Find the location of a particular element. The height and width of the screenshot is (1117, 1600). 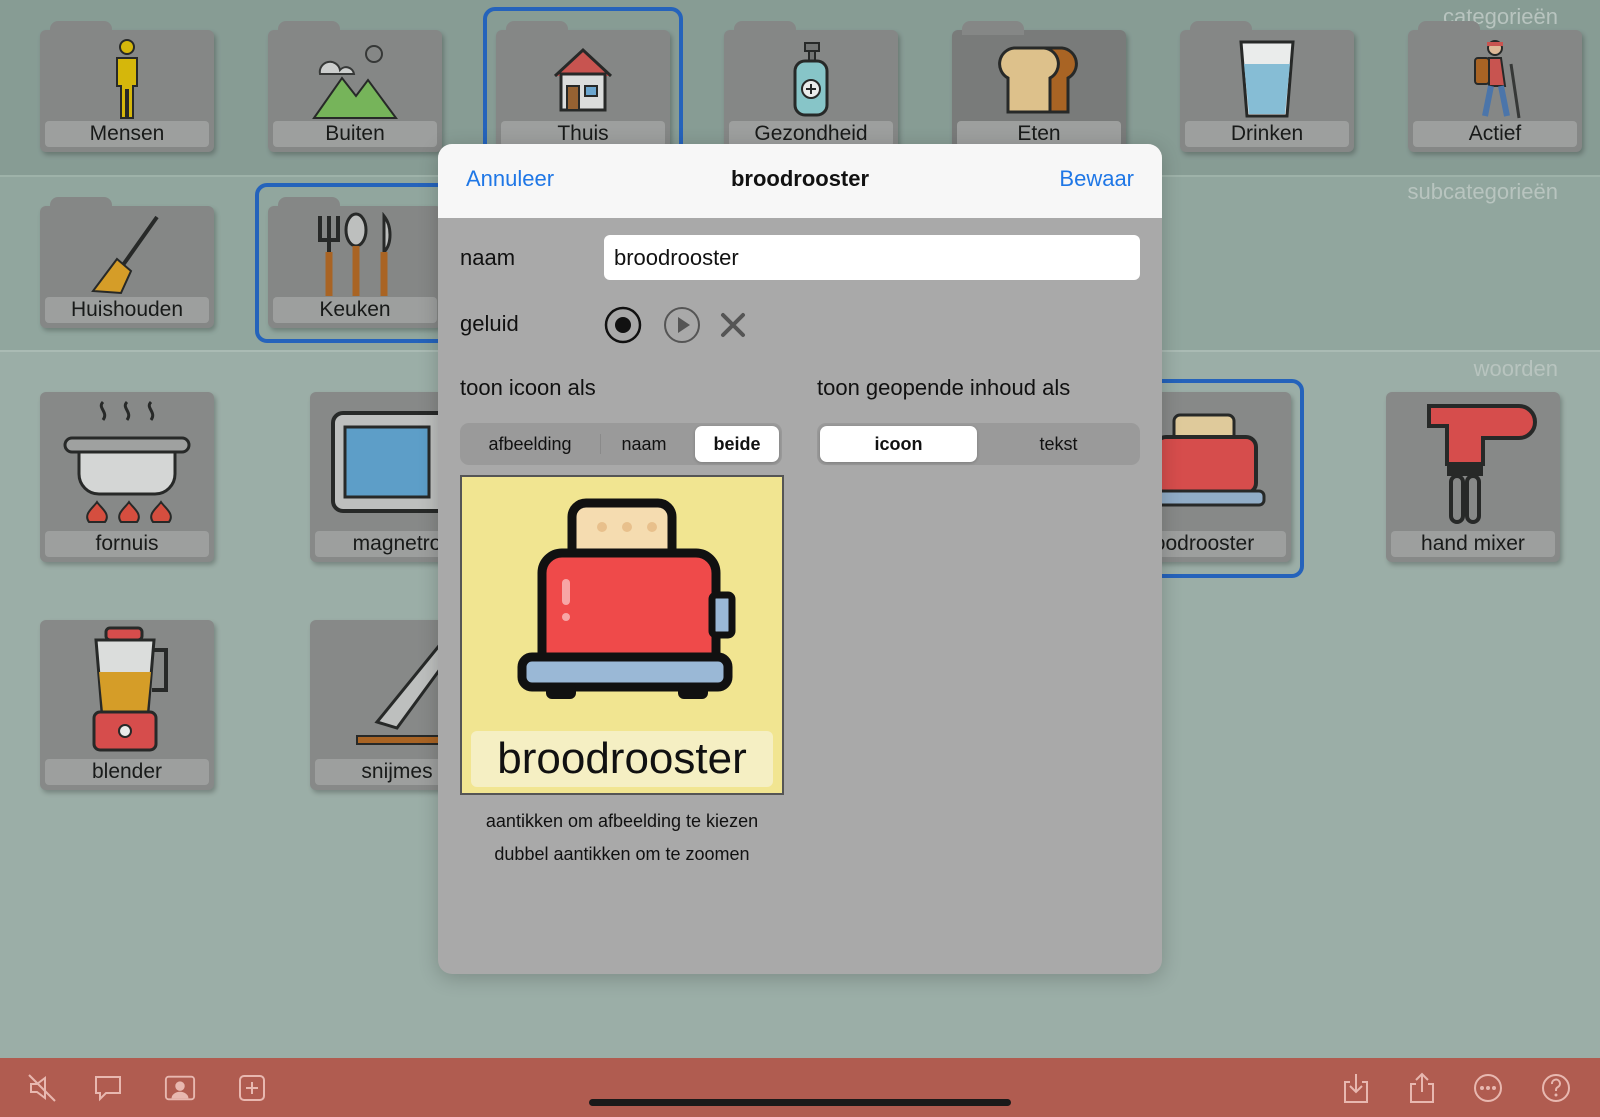

name-label: naam is located at coordinates (488, 257).